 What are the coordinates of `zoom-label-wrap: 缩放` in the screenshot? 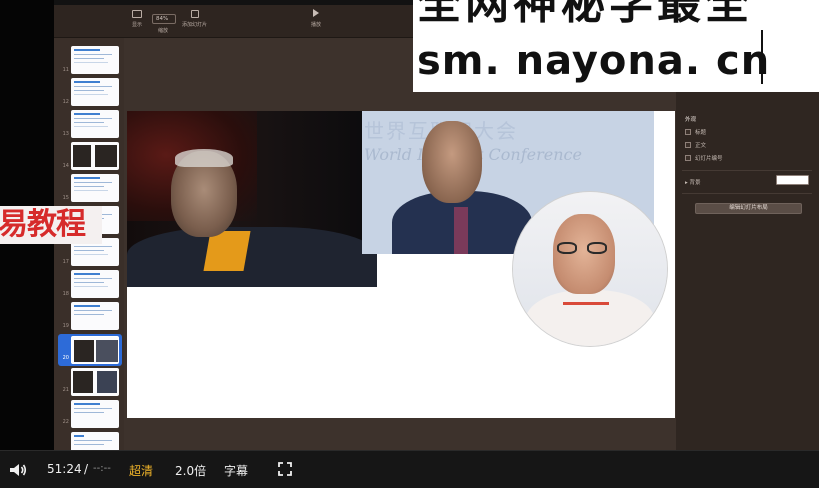 It's located at (163, 30).